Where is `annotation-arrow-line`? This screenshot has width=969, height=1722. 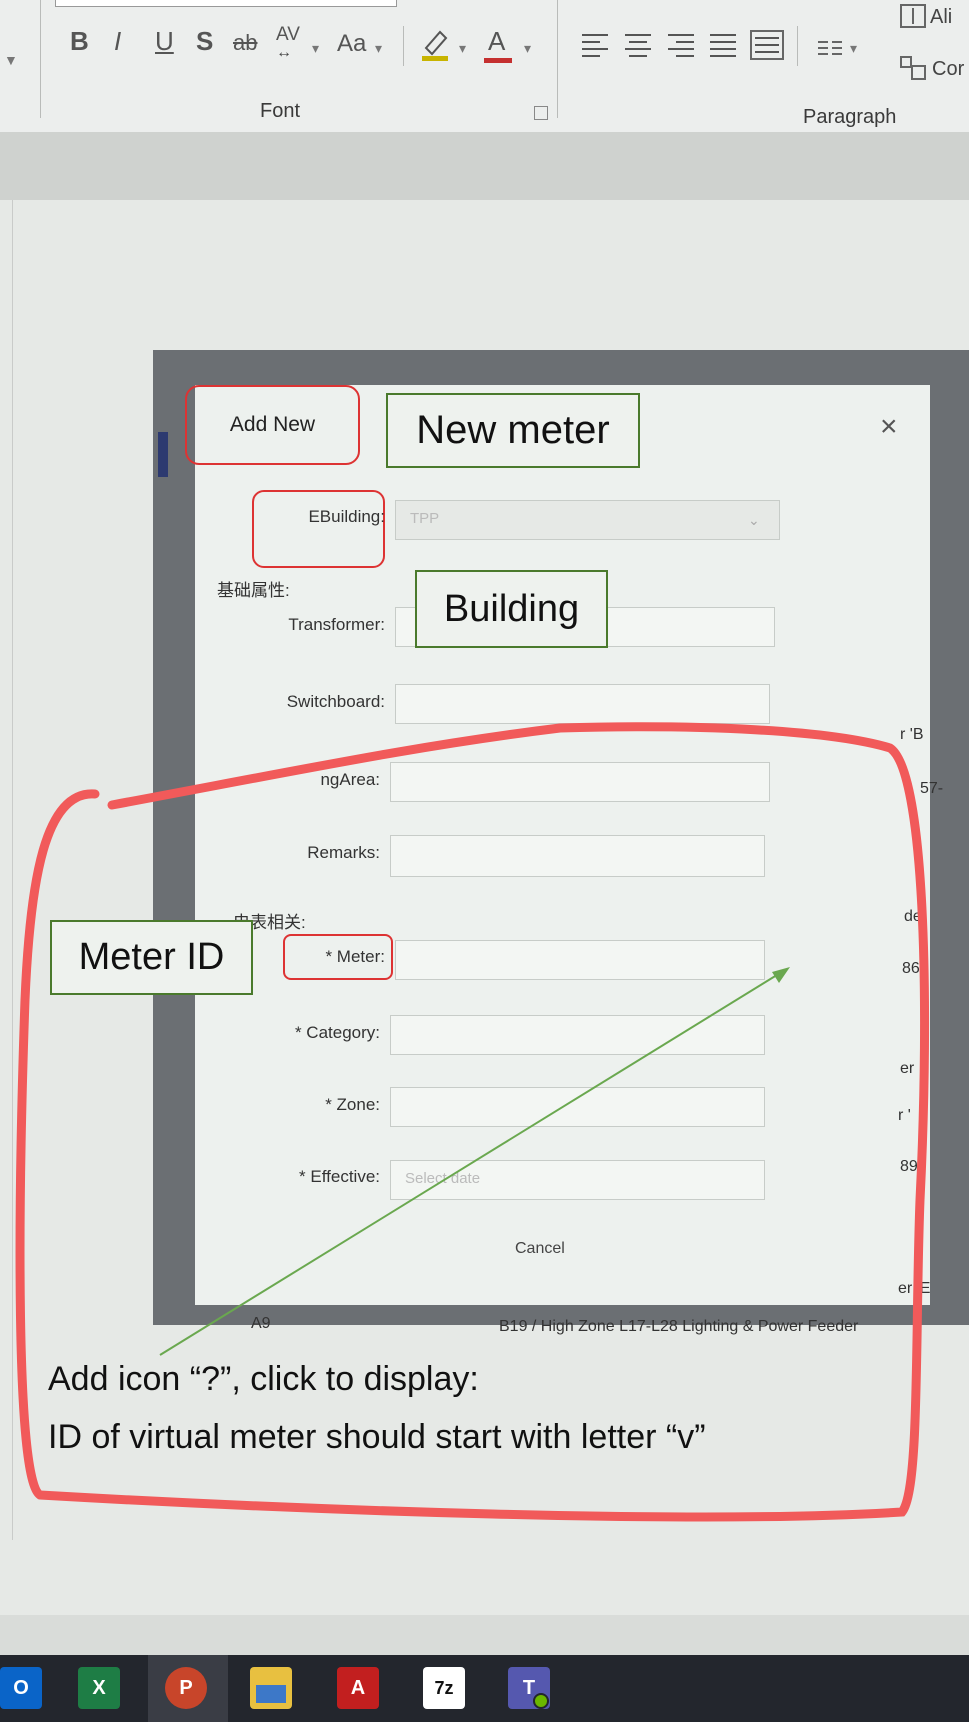 annotation-arrow-line is located at coordinates (472, 1162).